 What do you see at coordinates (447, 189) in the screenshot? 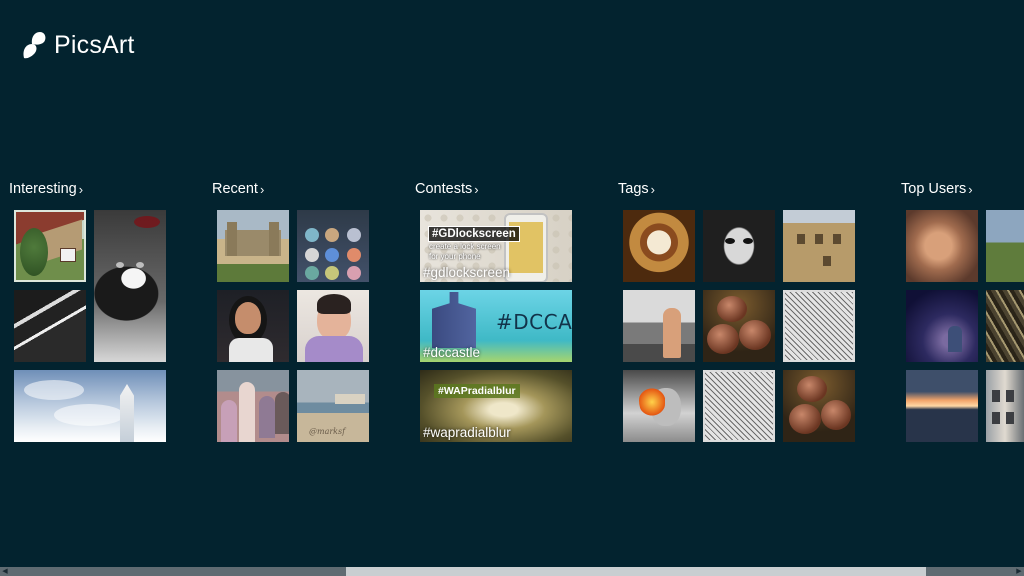
I see `section-header-contests: Contests ›` at bounding box center [447, 189].